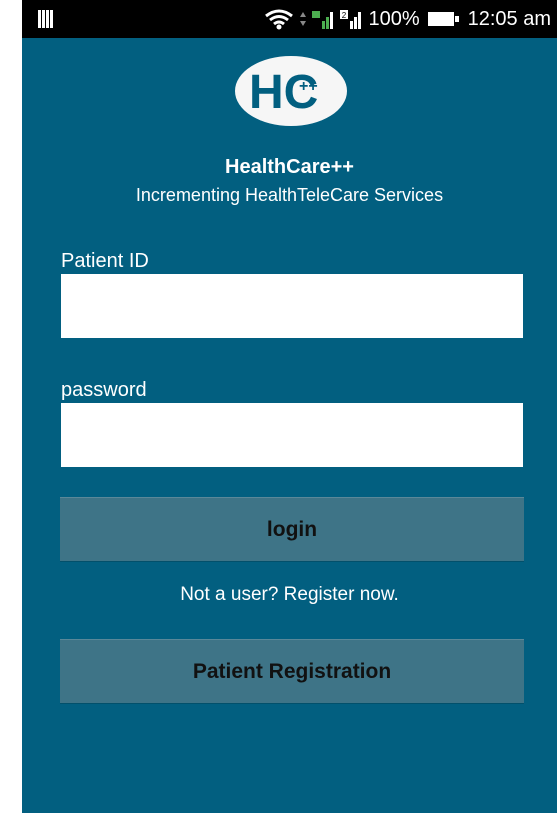 This screenshot has height=813, width=559. What do you see at coordinates (292, 671) in the screenshot?
I see `patient-registration-button: Patient Registration` at bounding box center [292, 671].